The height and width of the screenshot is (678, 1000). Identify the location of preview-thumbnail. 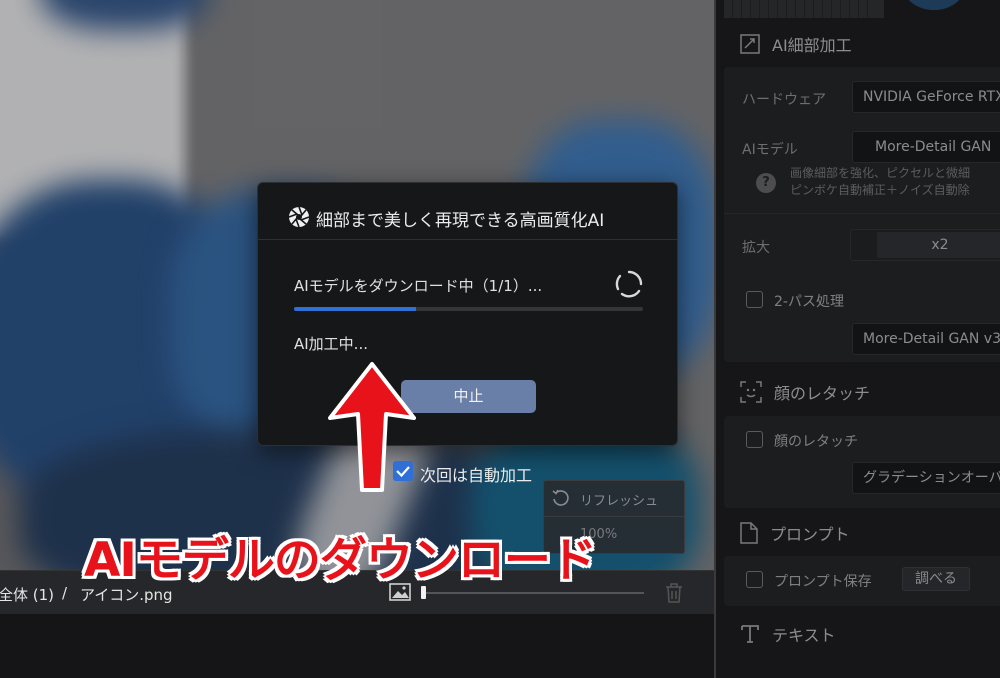
(934, 5).